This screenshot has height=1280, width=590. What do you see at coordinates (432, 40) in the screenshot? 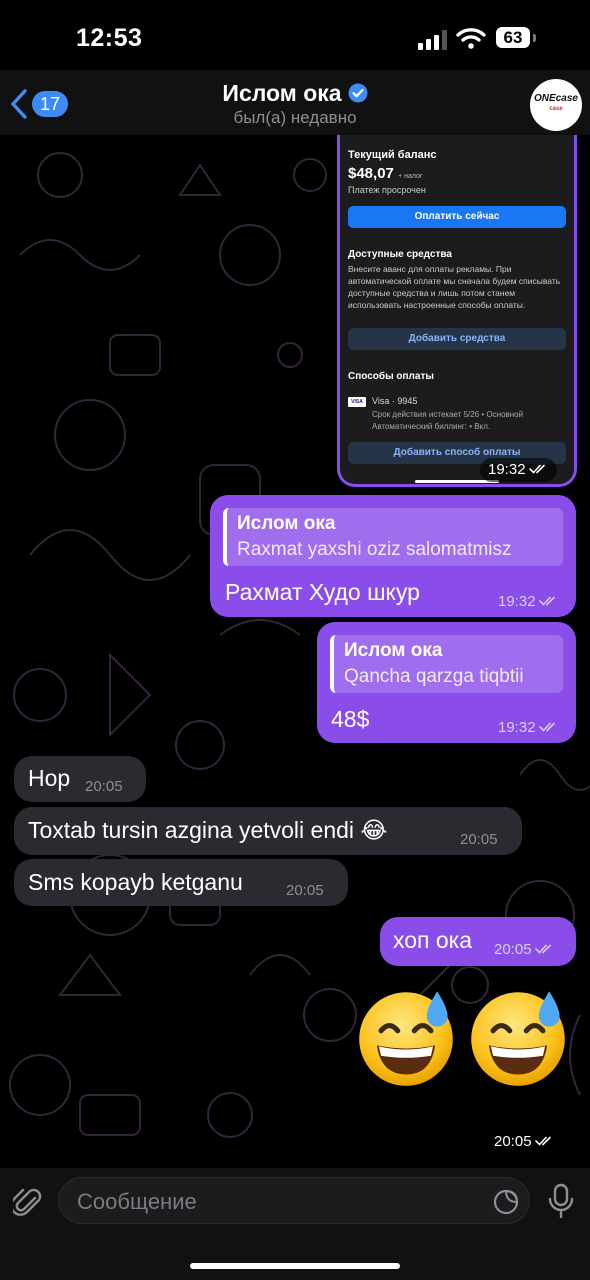
I see `signal-icon` at bounding box center [432, 40].